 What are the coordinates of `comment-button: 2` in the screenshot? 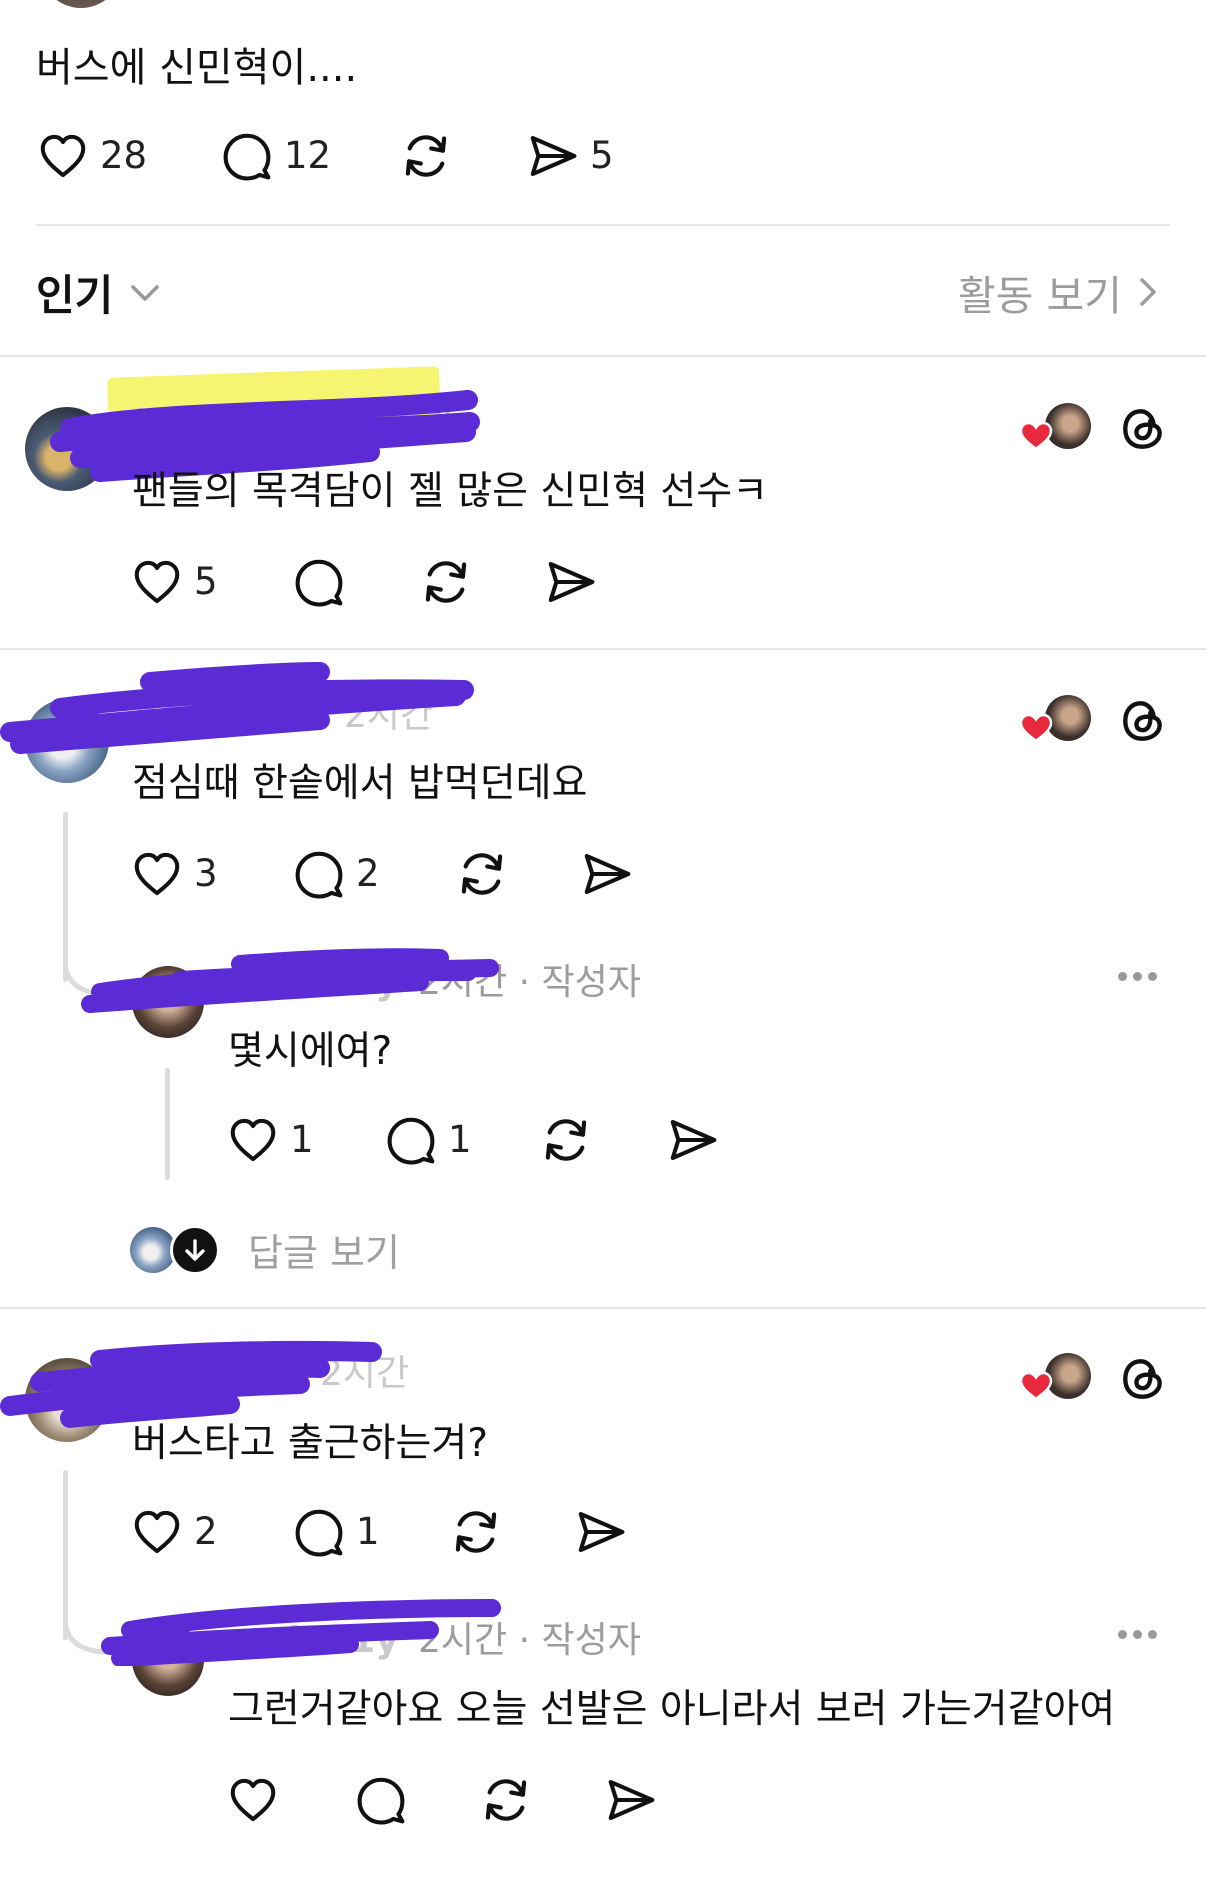 It's located at (336, 874).